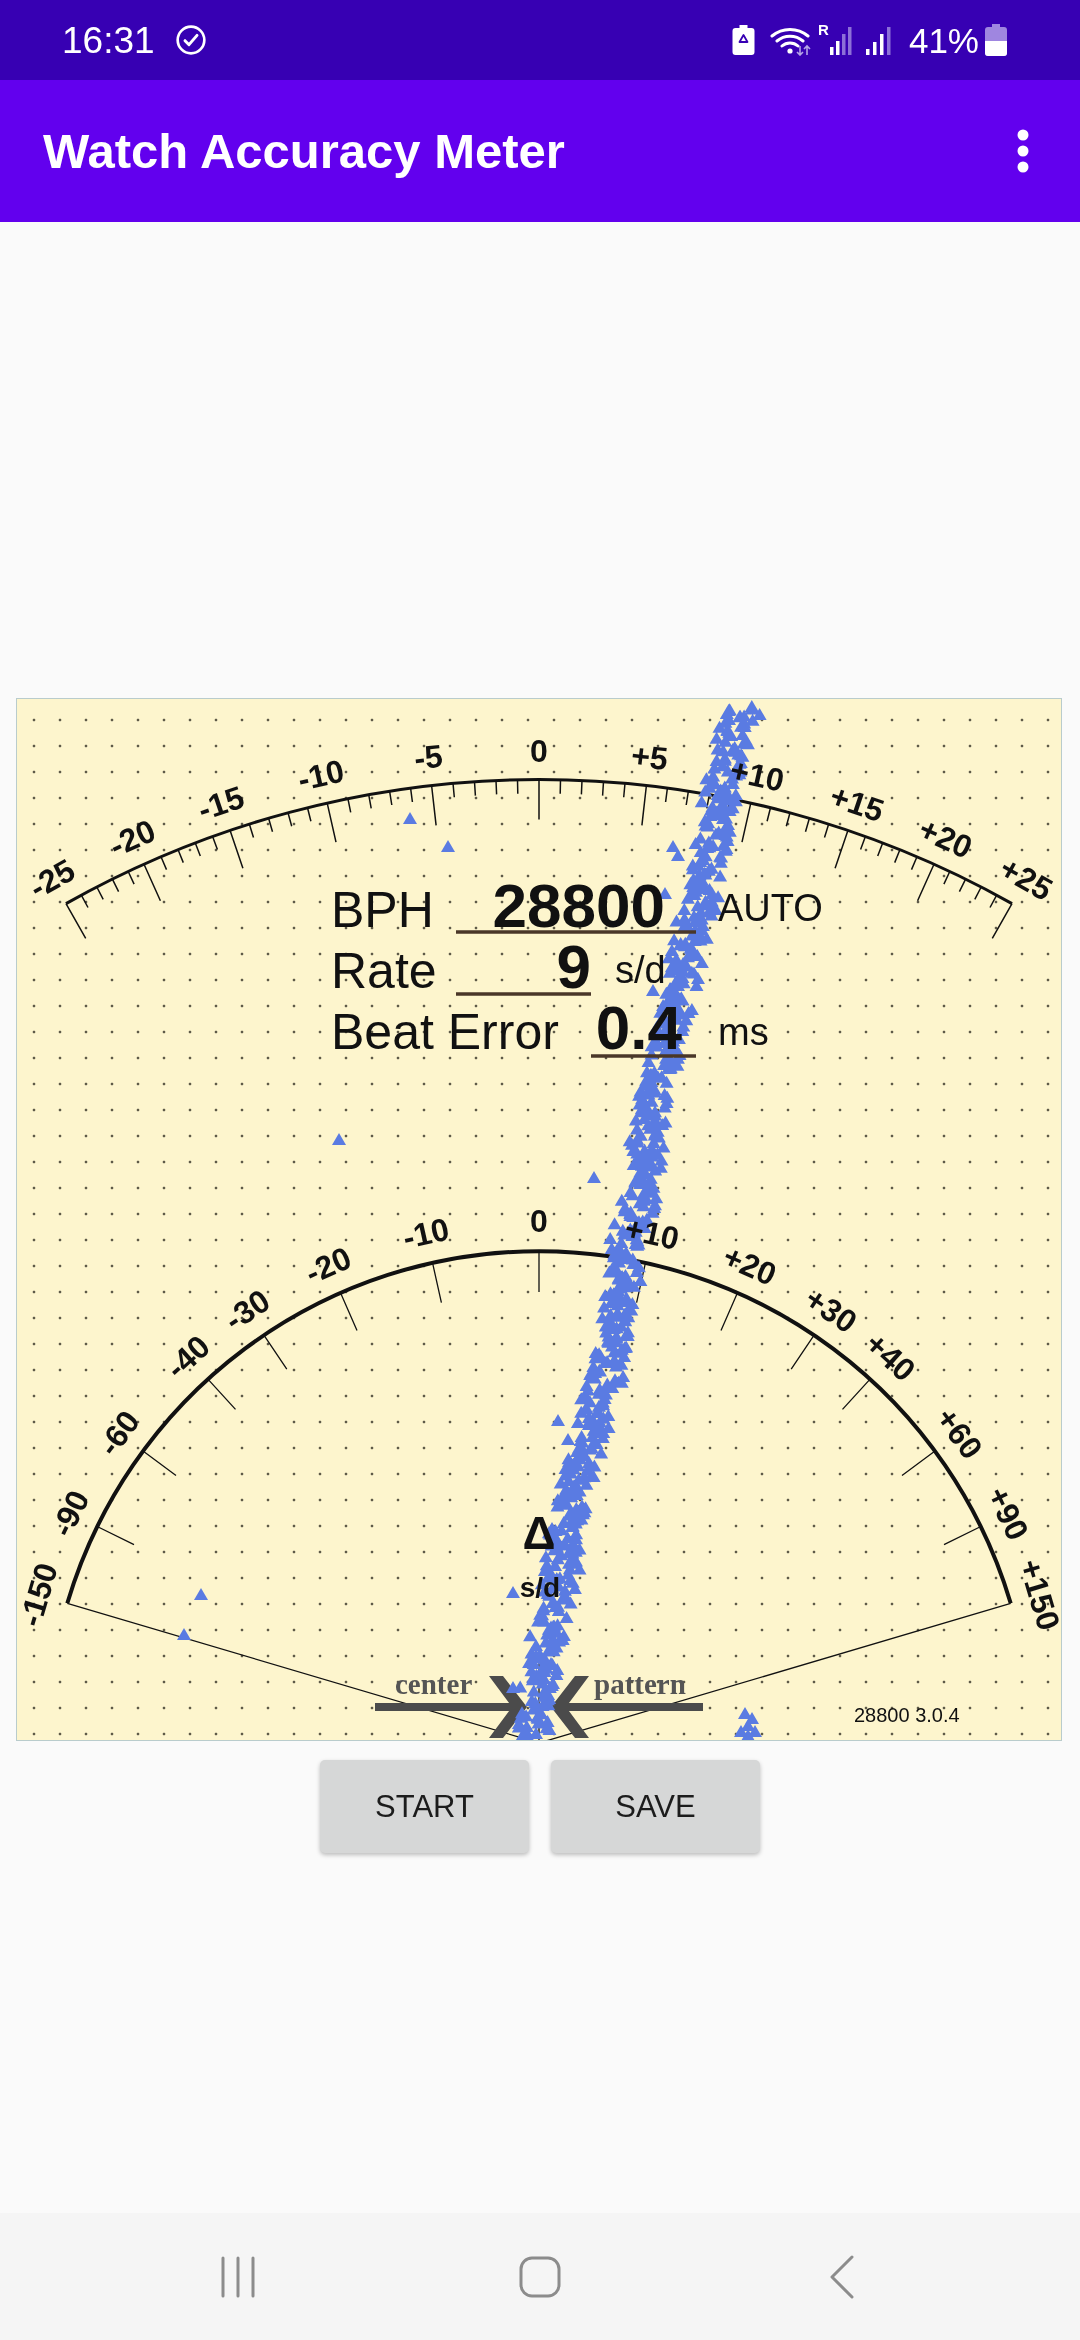 The image size is (1080, 2340). Describe the element at coordinates (190, 40) in the screenshot. I see `check-circle-icon` at that location.